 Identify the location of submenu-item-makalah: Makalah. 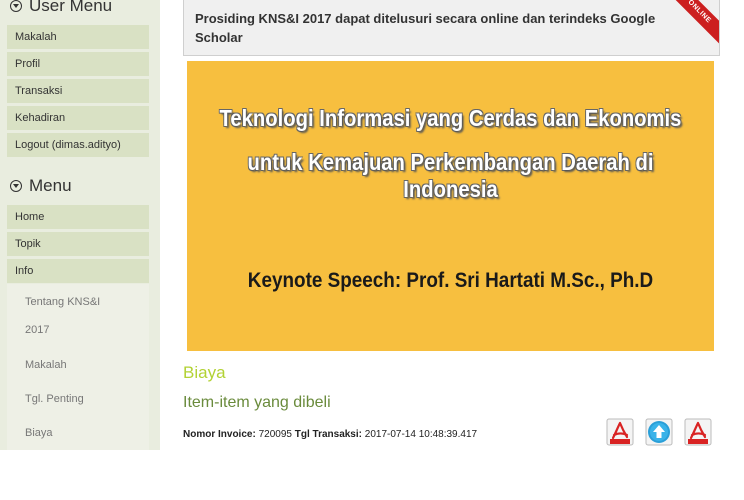
(46, 365).